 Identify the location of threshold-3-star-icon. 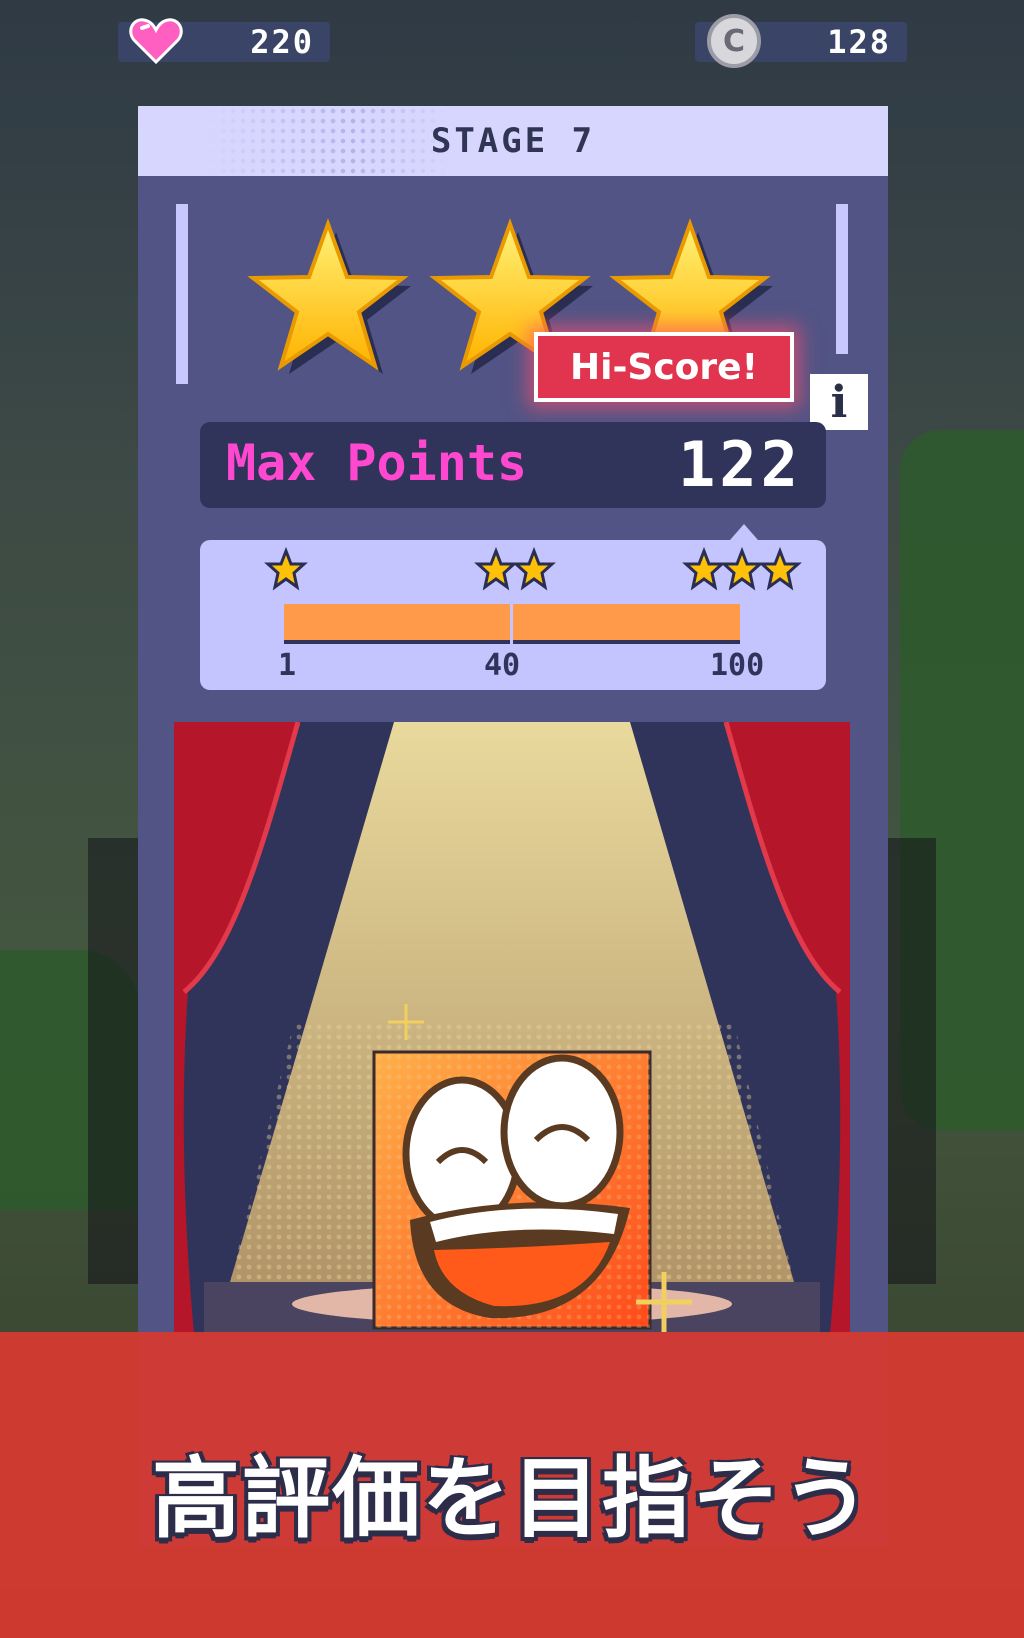
(742, 569).